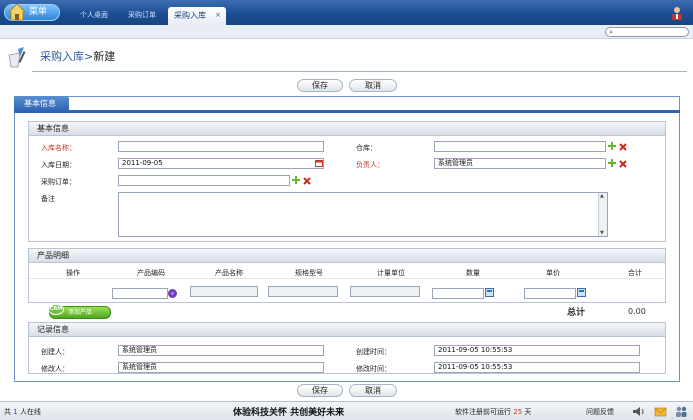  I want to click on section-title: 基本信息, so click(347, 129).